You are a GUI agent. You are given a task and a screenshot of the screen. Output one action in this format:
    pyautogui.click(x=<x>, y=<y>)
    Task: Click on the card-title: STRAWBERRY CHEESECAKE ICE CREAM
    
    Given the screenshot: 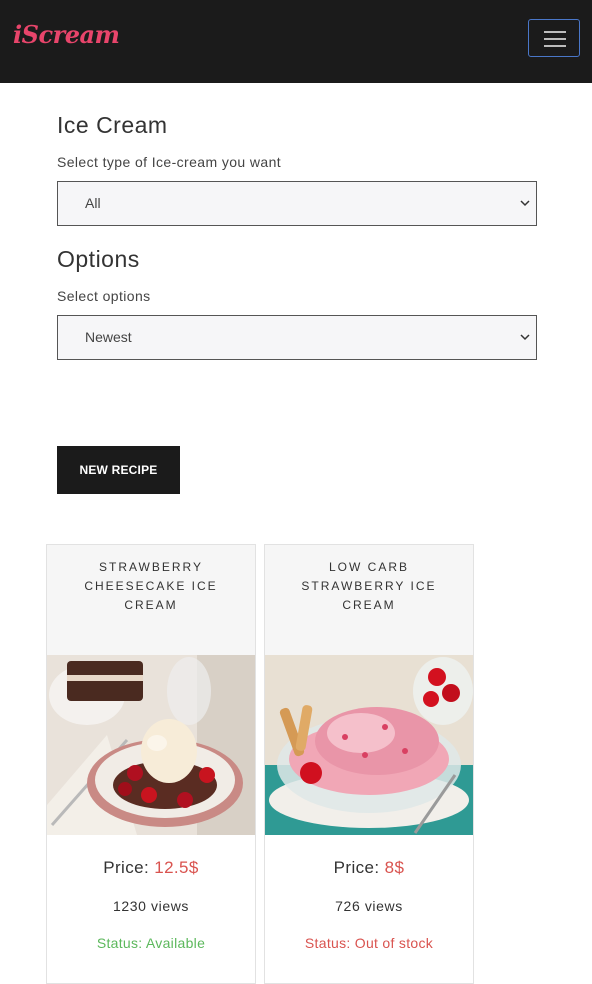 What is the action you would take?
    pyautogui.click(x=151, y=586)
    